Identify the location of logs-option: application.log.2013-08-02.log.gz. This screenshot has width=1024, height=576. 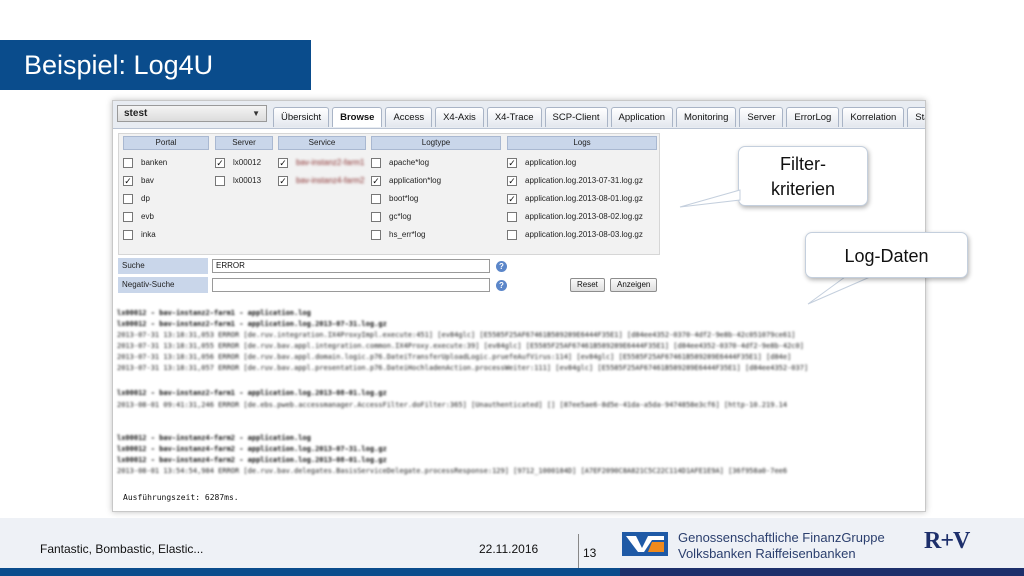
(575, 217).